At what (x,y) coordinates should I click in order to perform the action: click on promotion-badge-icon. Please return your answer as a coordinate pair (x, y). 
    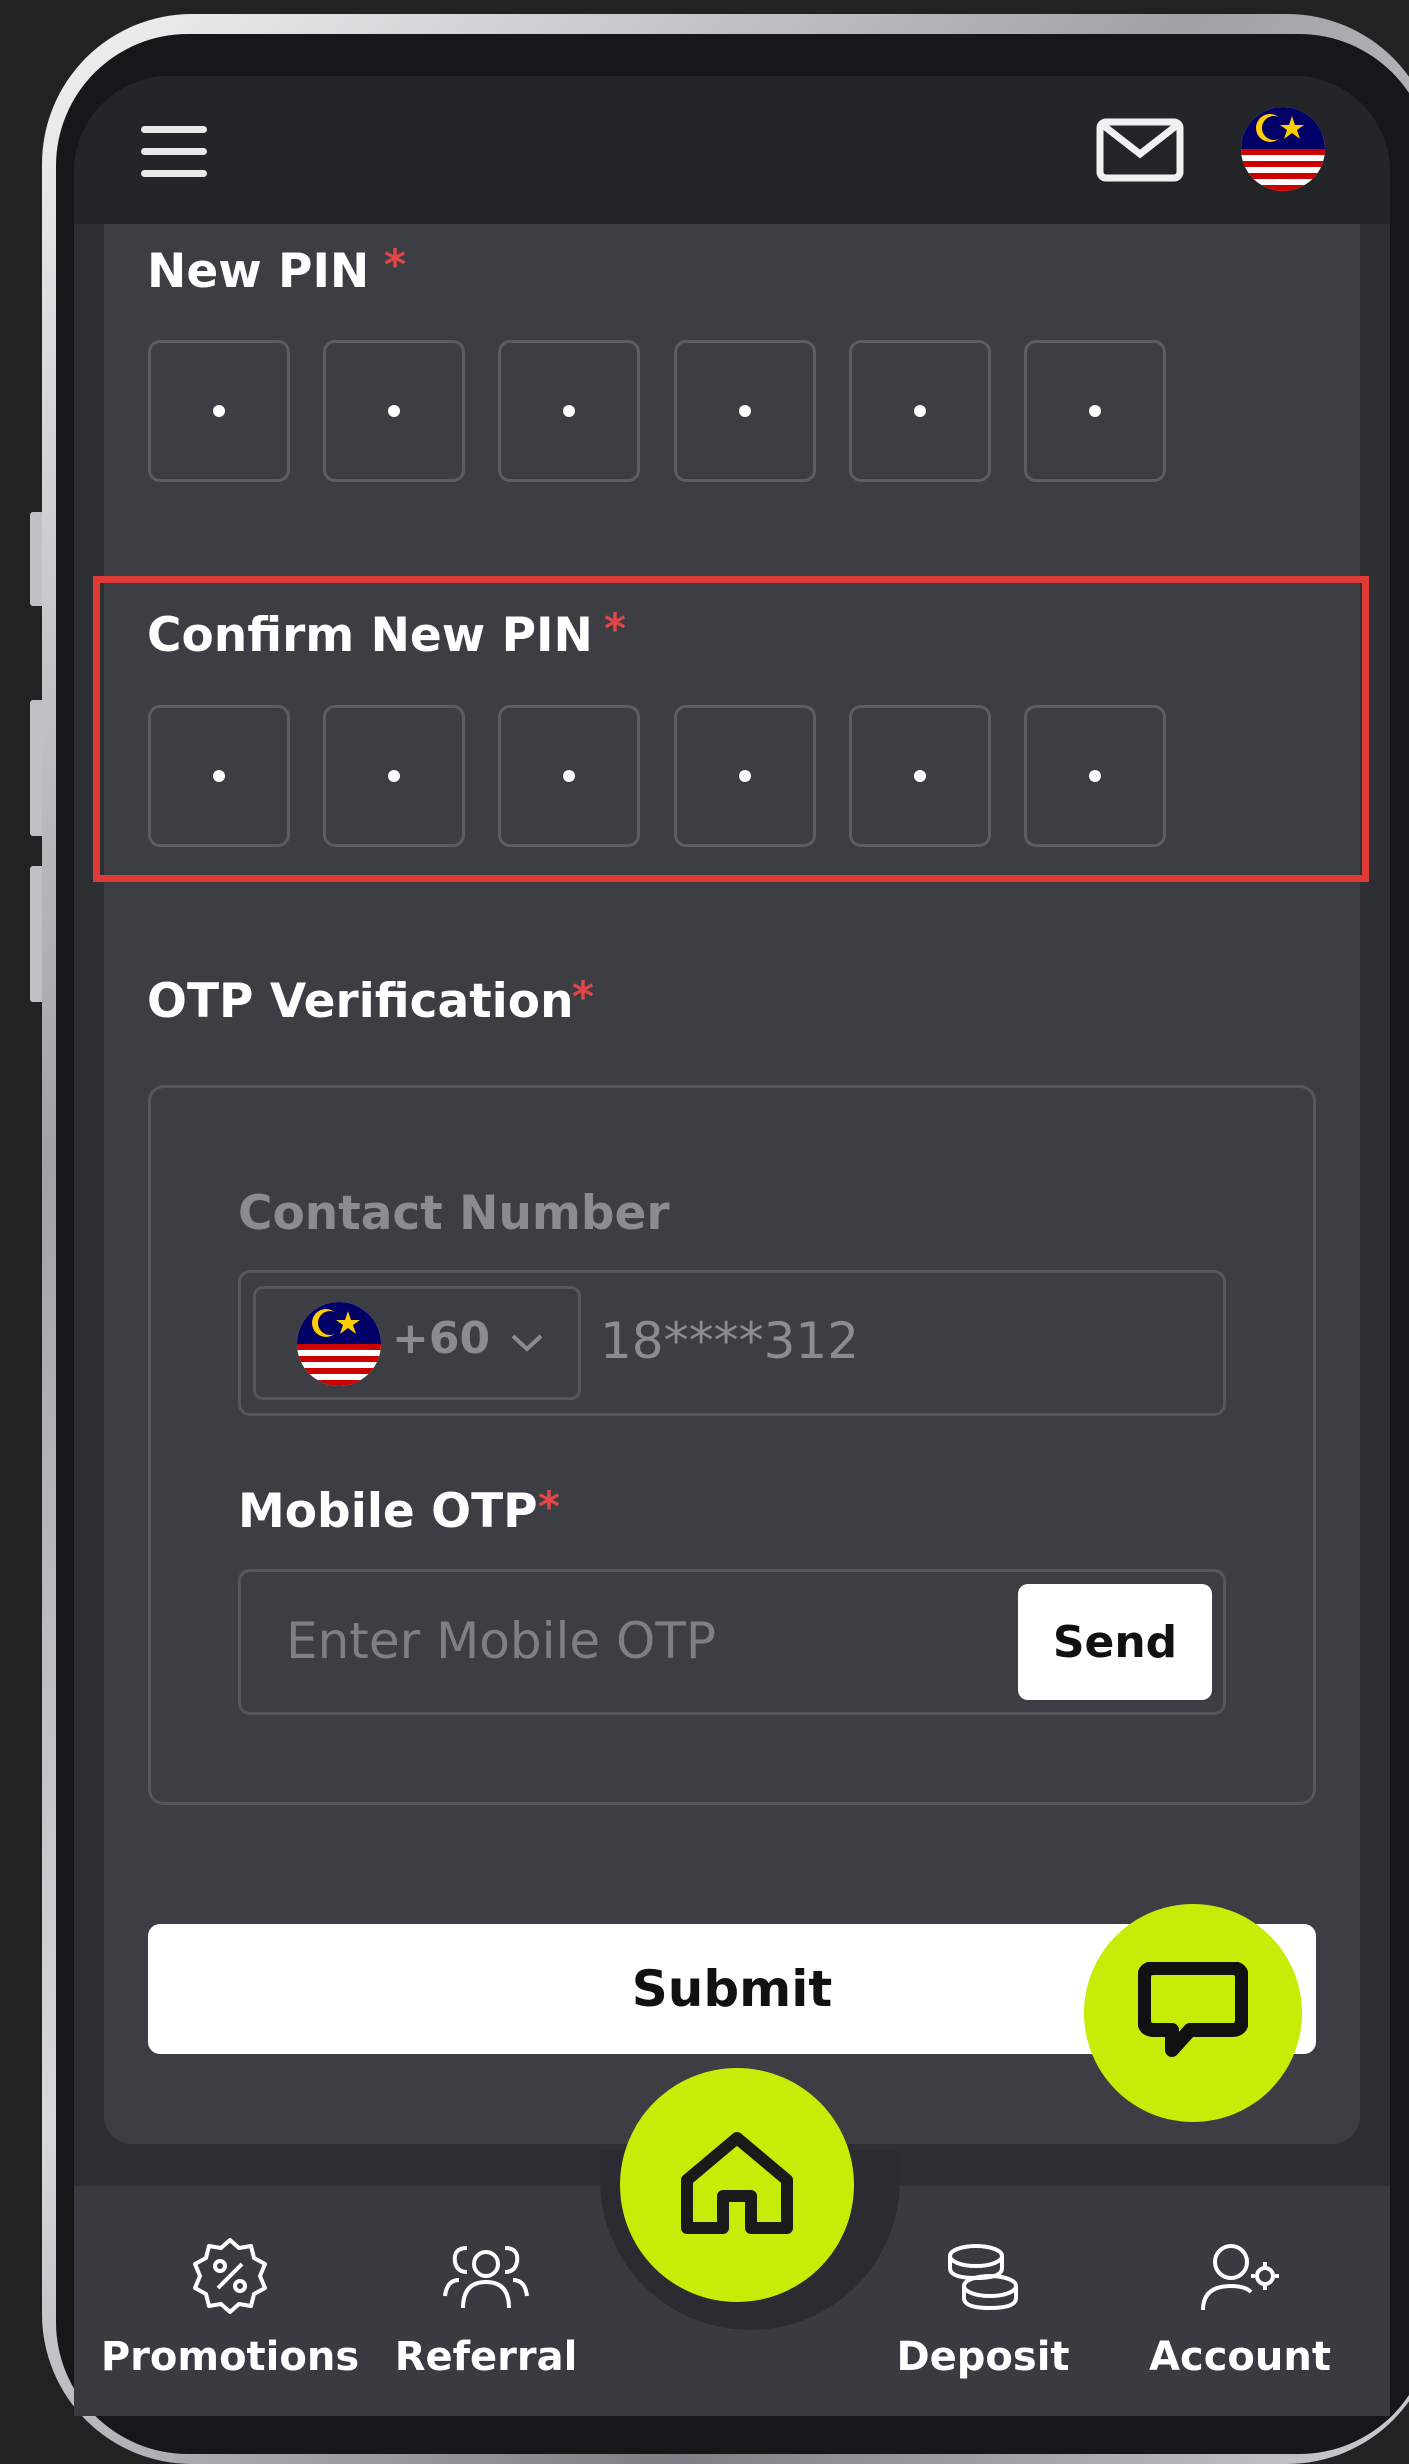
    Looking at the image, I should click on (230, 2276).